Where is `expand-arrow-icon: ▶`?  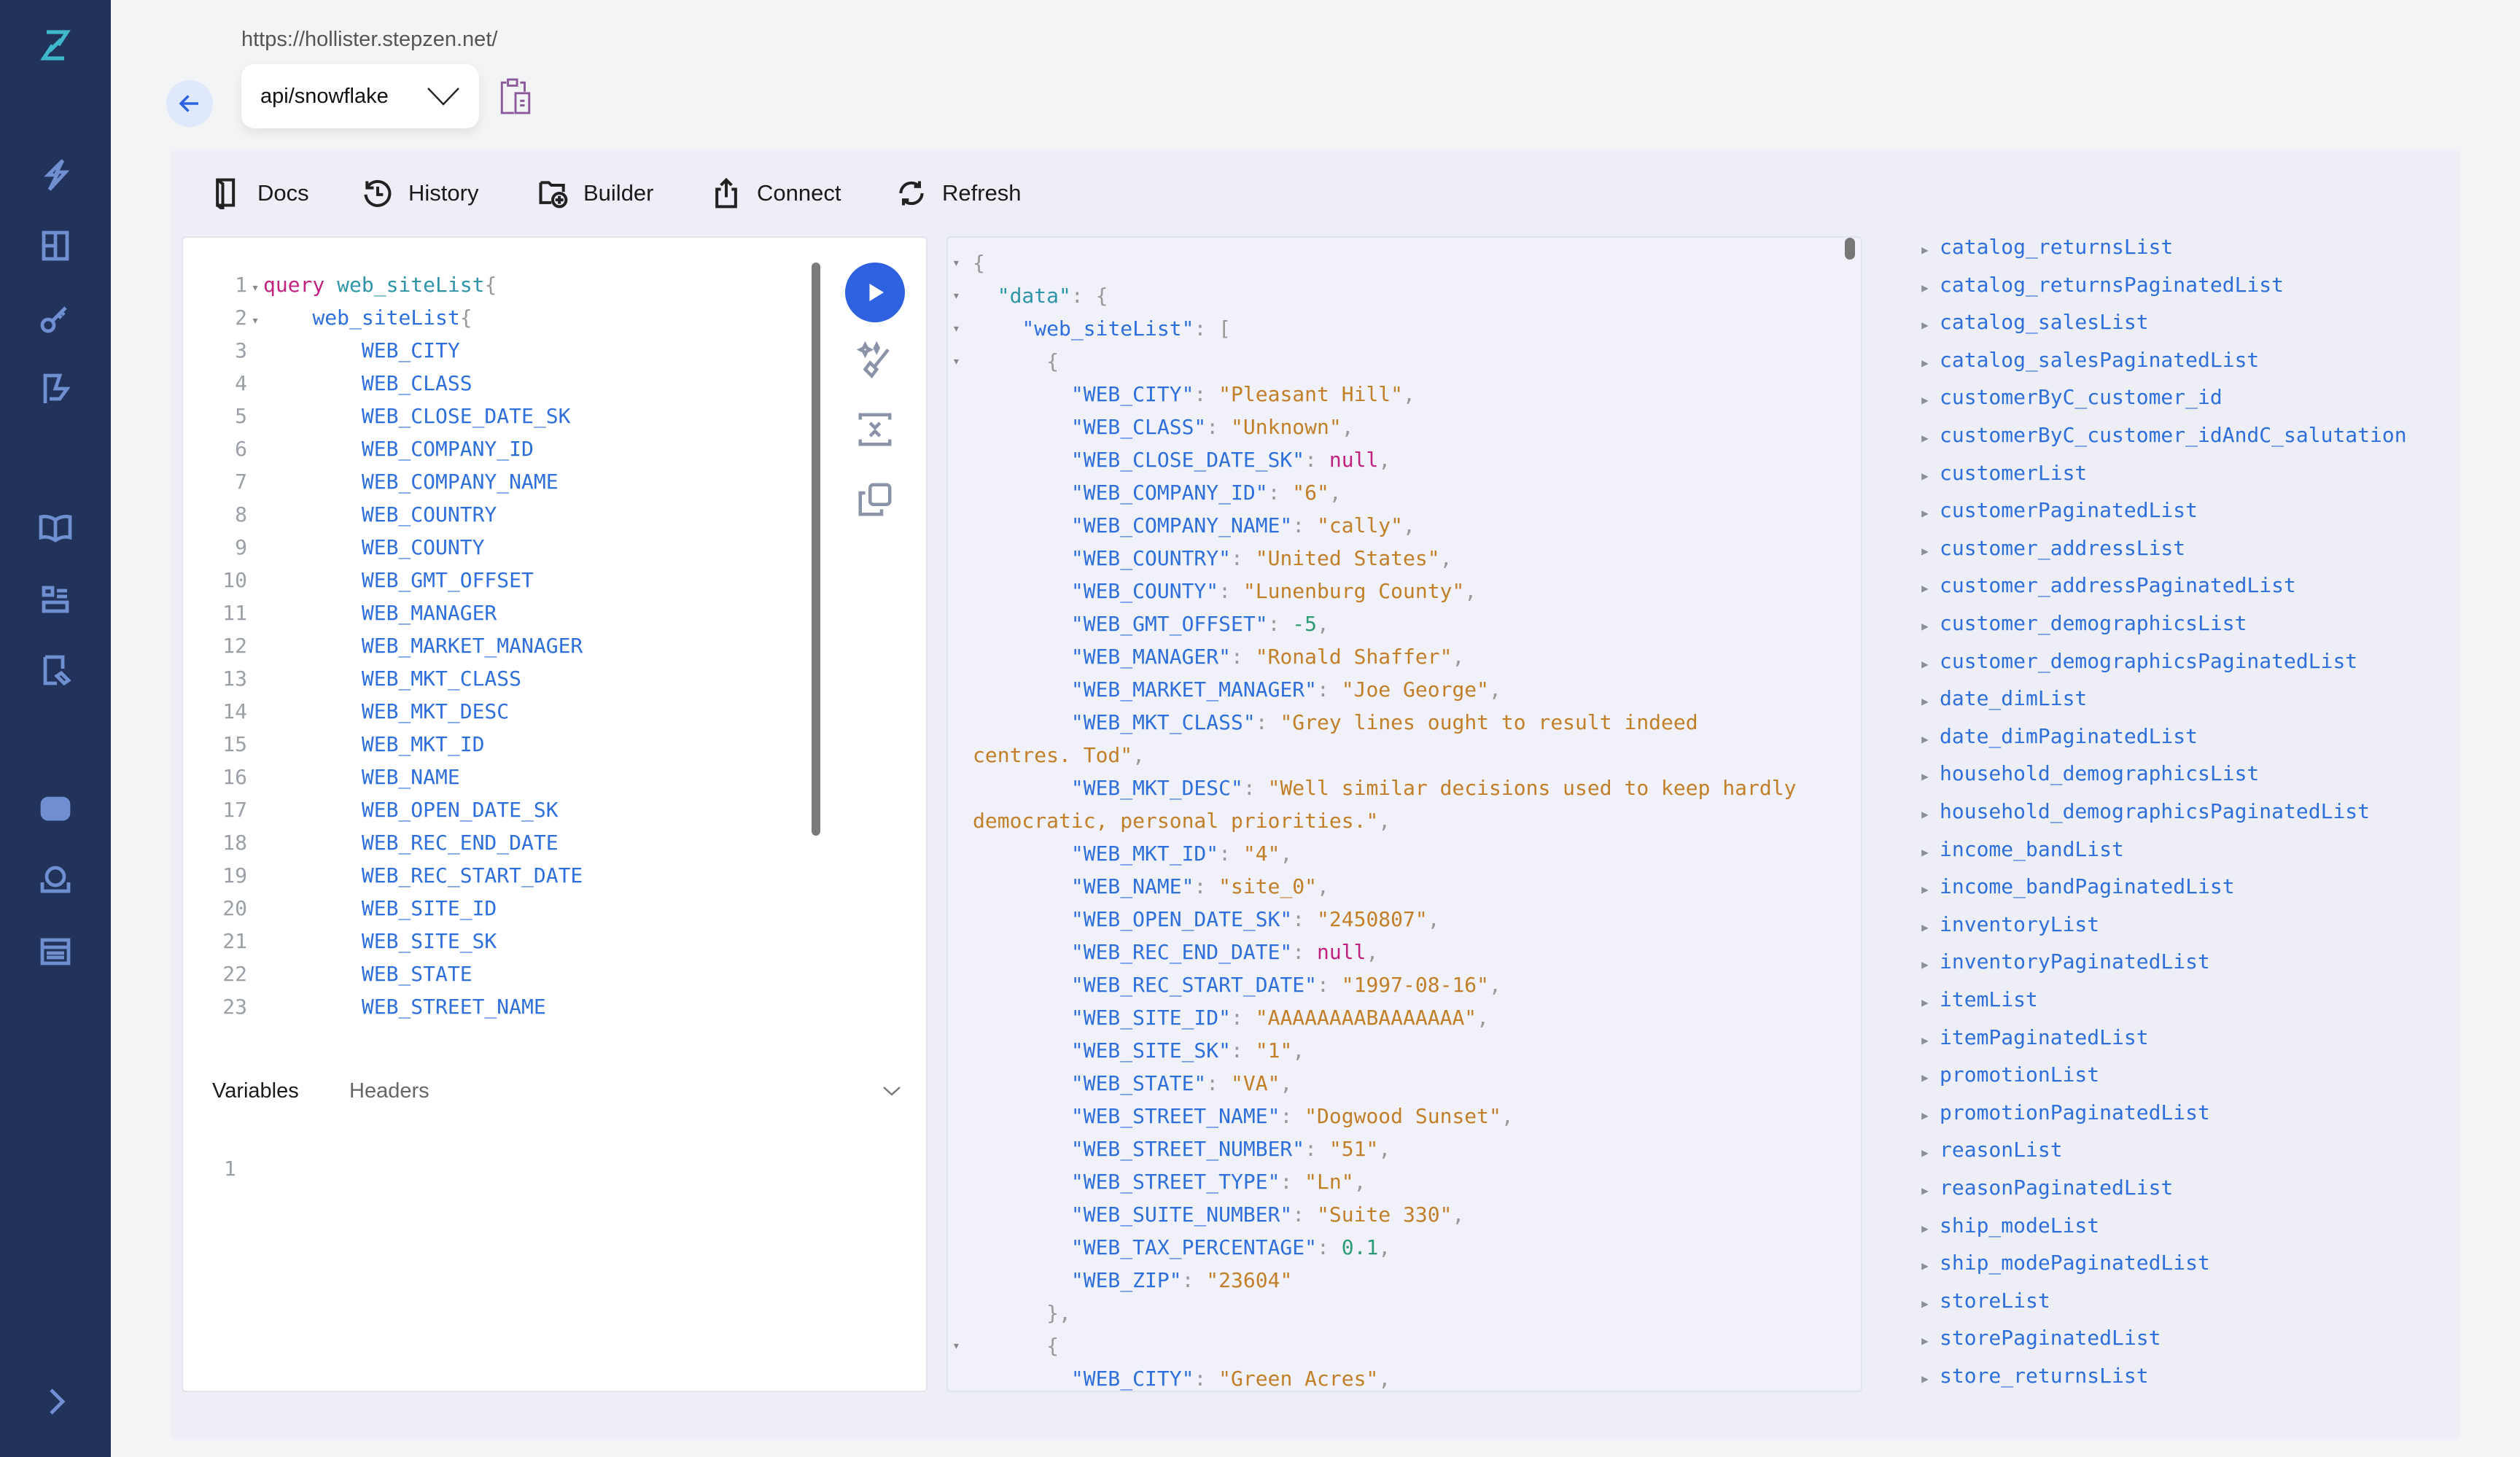 expand-arrow-icon: ▶ is located at coordinates (1925, 1303).